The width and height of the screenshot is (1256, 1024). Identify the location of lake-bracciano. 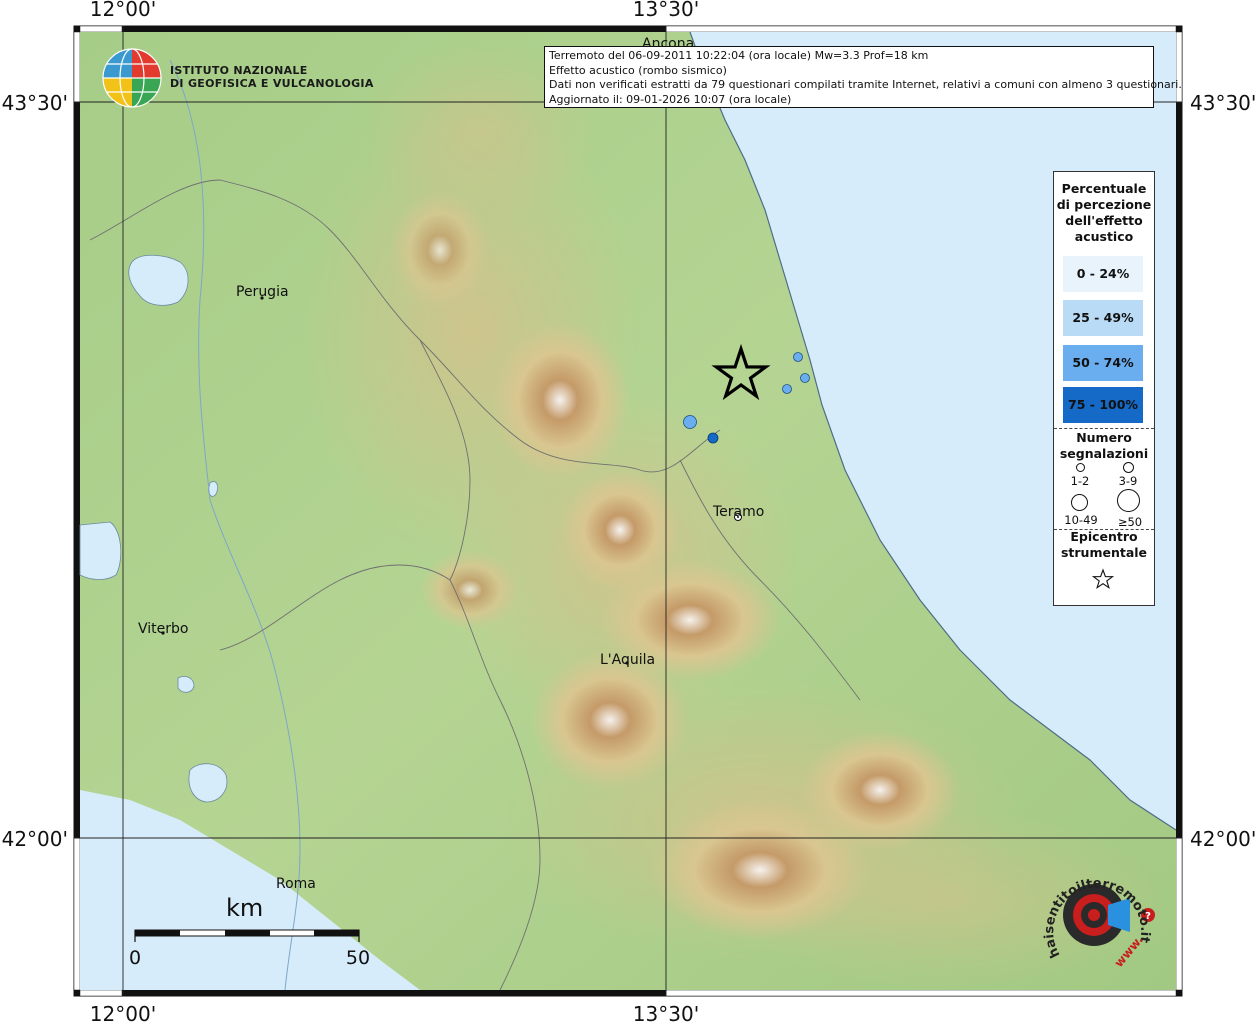
(208, 783).